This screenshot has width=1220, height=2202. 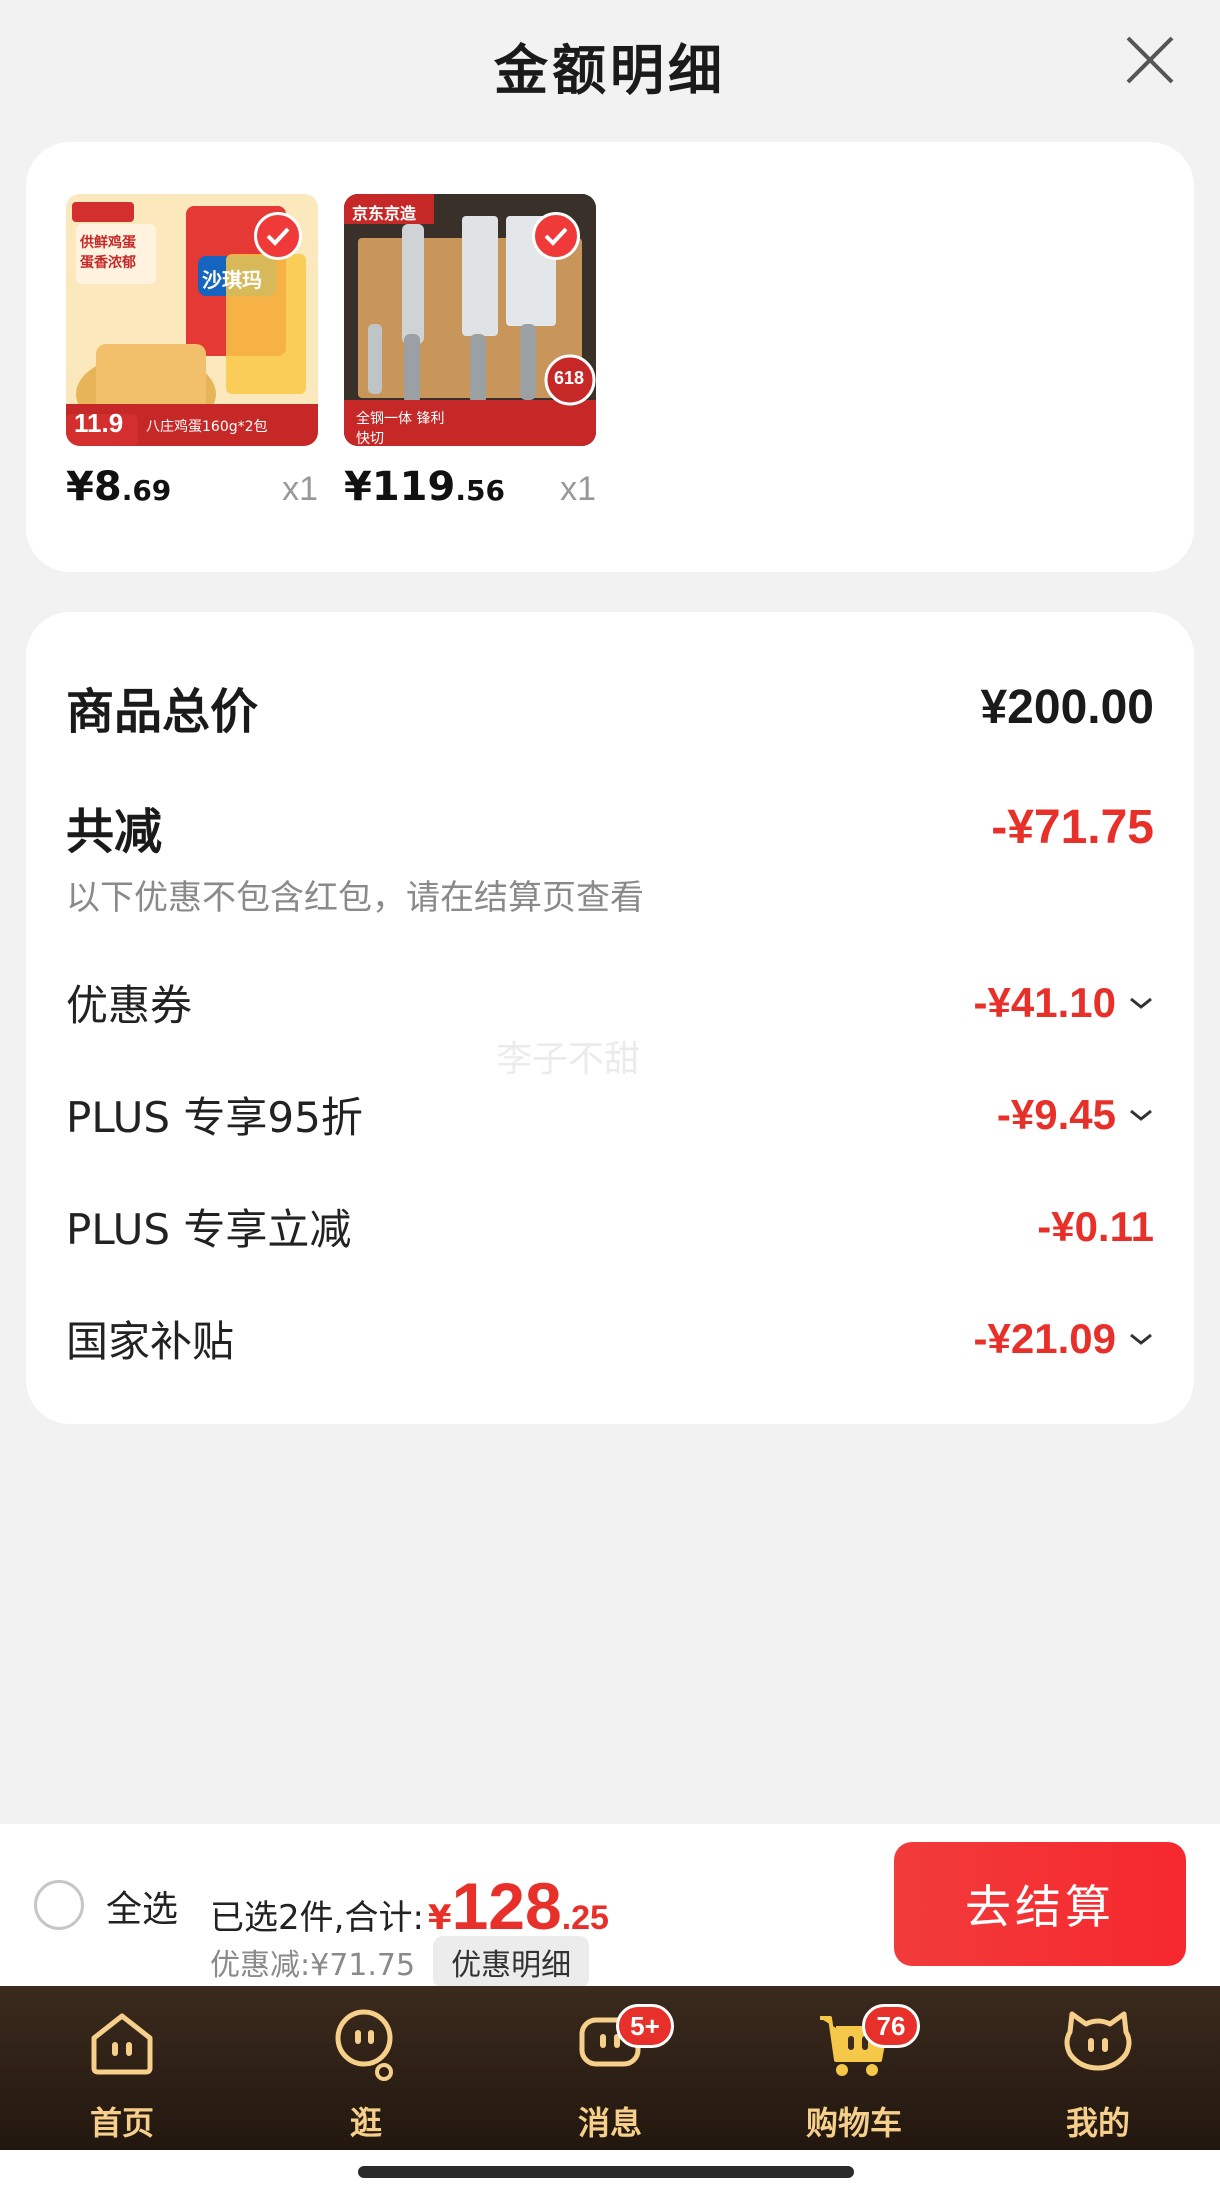 I want to click on sheet-header: 金额明细, so click(x=610, y=65).